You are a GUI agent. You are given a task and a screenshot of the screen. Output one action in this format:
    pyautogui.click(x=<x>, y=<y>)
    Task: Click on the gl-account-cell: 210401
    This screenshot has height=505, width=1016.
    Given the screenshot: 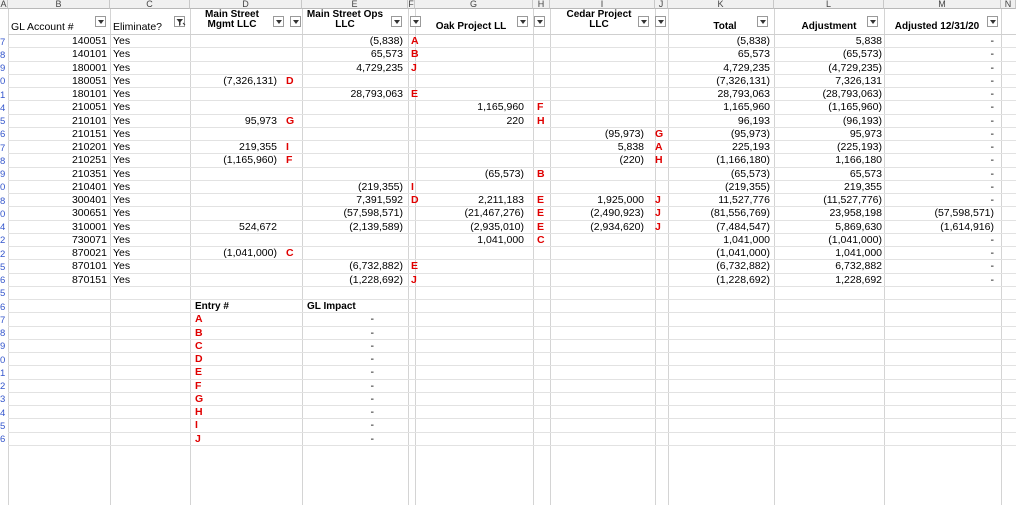 What is the action you would take?
    pyautogui.click(x=57, y=187)
    